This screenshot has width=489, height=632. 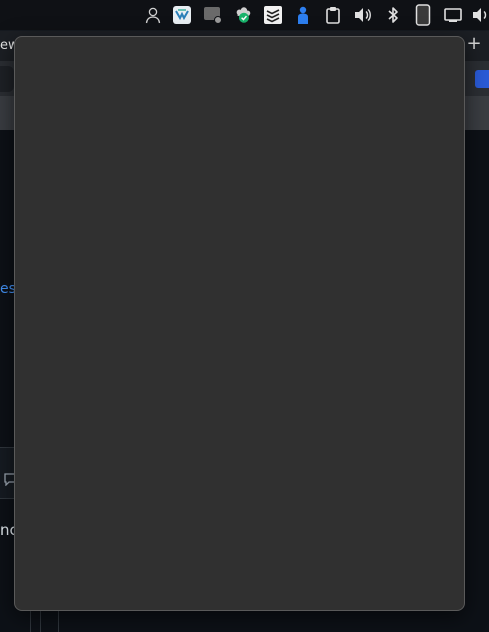 I want to click on new-tab-button: +, so click(x=474, y=44).